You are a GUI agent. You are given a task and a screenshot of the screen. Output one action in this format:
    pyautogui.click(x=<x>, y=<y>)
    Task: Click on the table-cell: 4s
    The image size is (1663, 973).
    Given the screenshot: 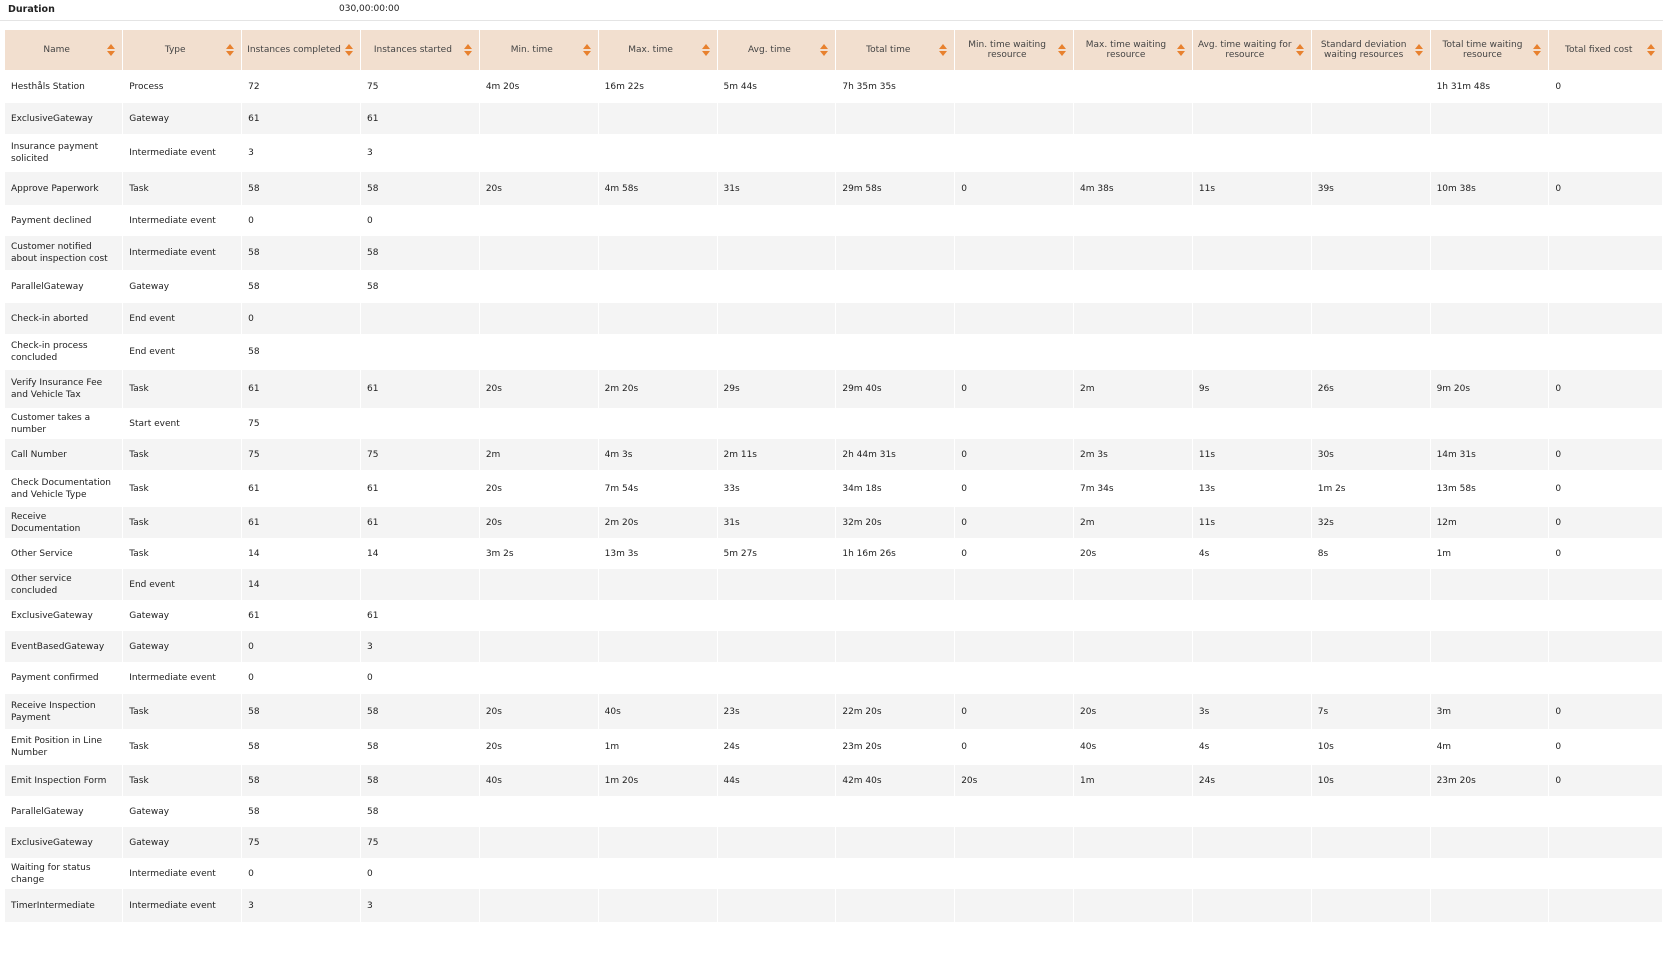 What is the action you would take?
    pyautogui.click(x=1252, y=747)
    